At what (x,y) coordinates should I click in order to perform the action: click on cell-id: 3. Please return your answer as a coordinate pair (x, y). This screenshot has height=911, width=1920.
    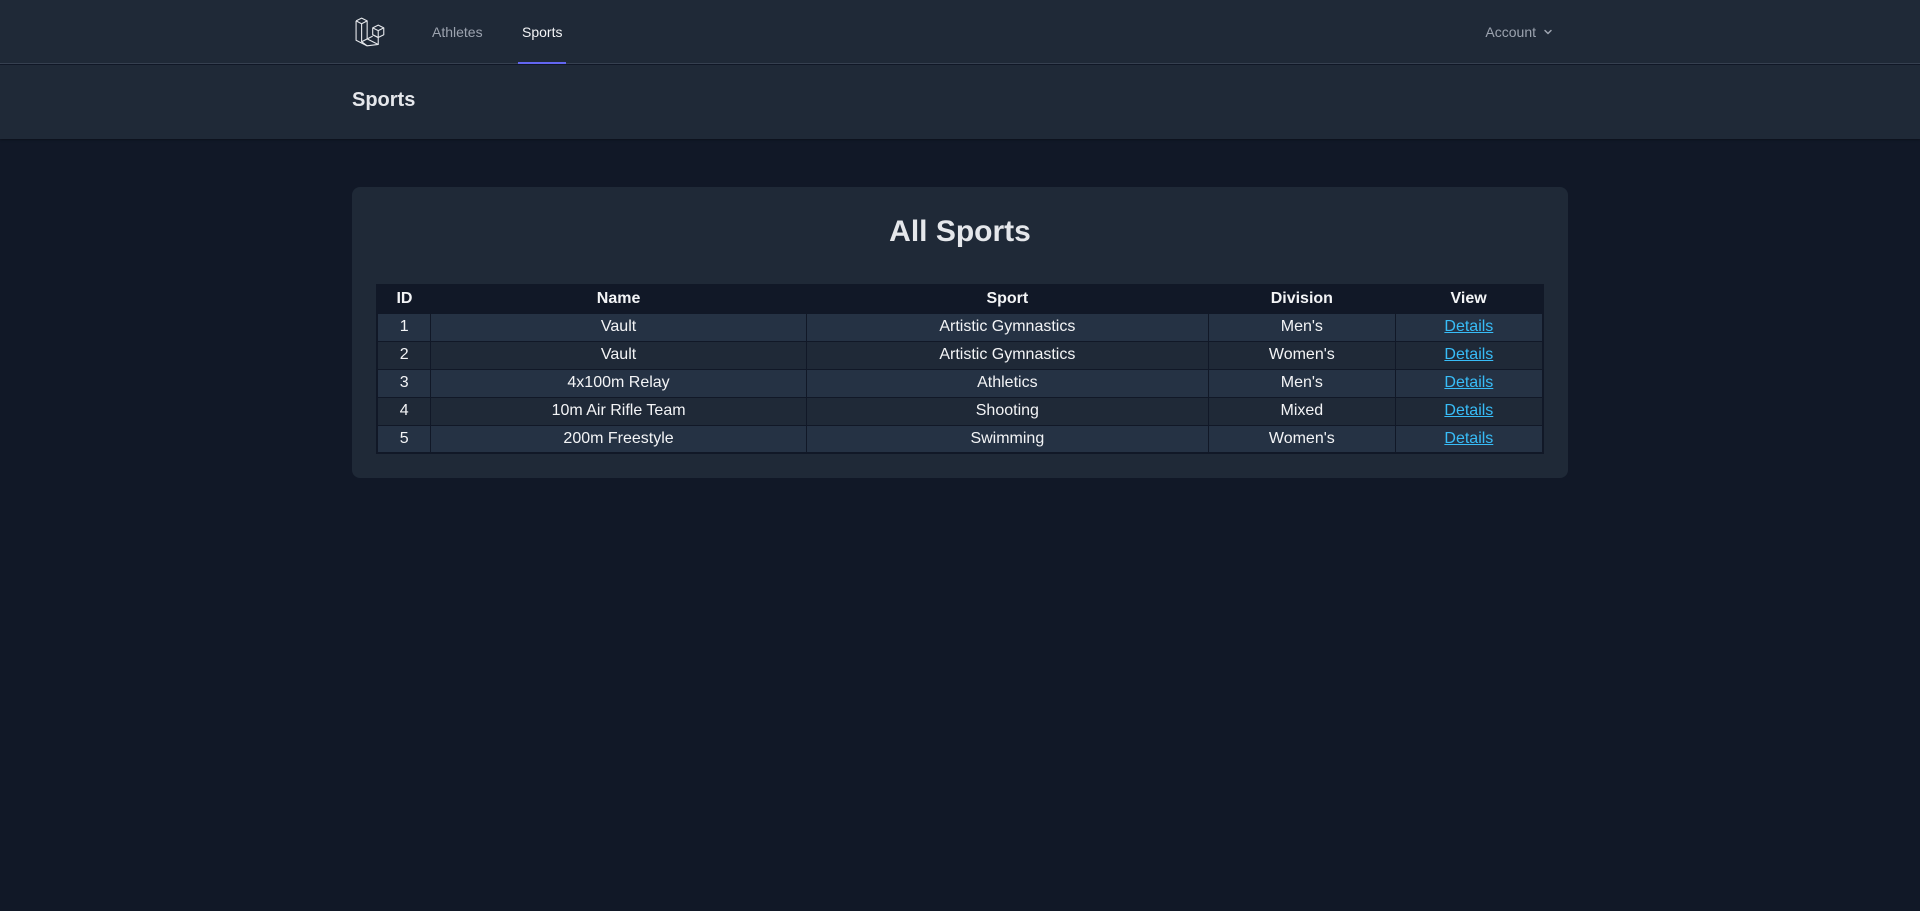
    Looking at the image, I should click on (404, 383).